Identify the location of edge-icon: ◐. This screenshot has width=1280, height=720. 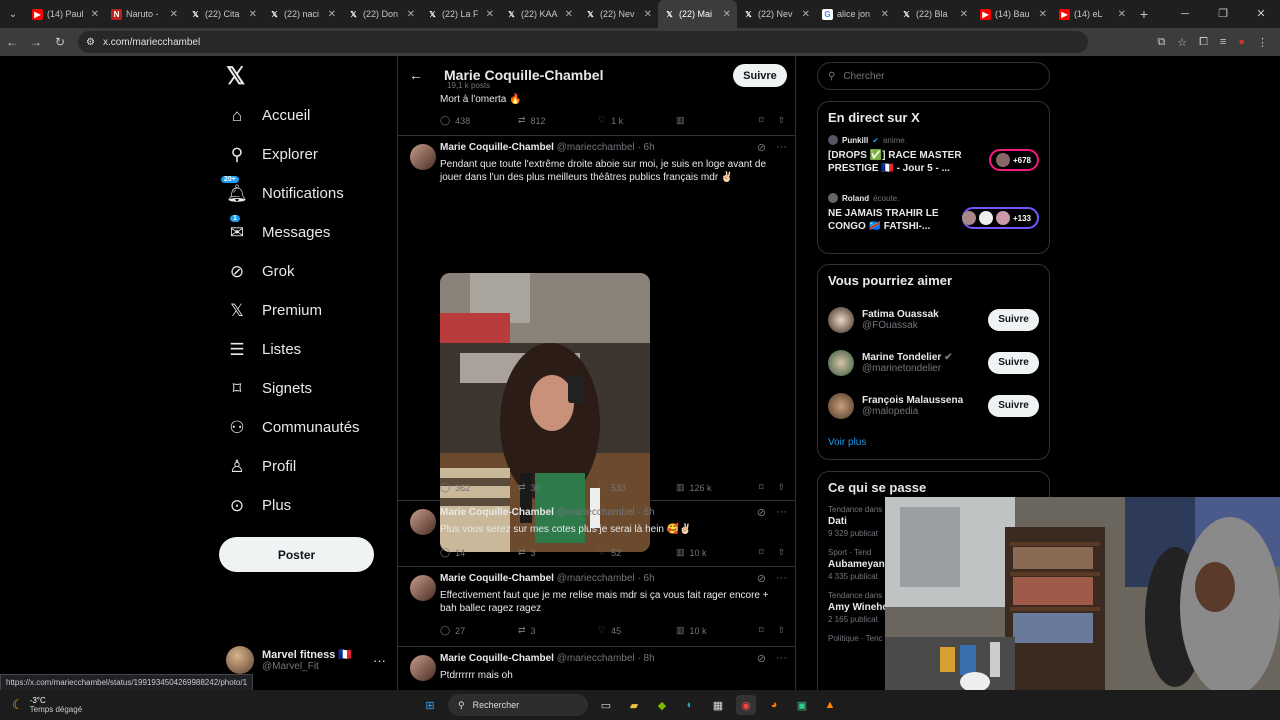
(690, 705).